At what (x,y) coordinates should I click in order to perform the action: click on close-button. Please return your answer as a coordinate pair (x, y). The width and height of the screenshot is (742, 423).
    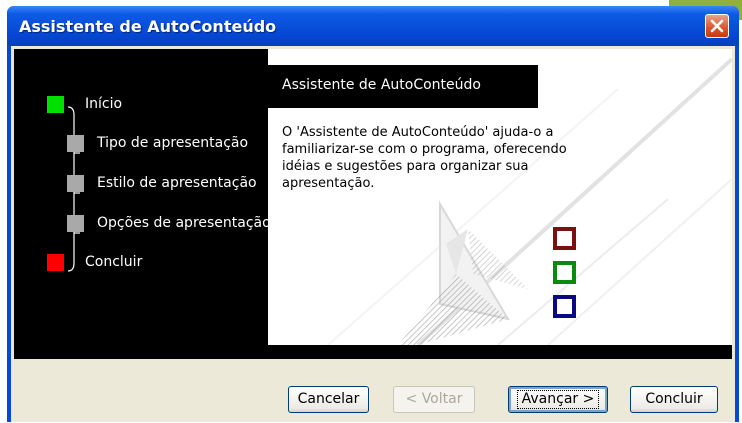
    Looking at the image, I should click on (717, 26).